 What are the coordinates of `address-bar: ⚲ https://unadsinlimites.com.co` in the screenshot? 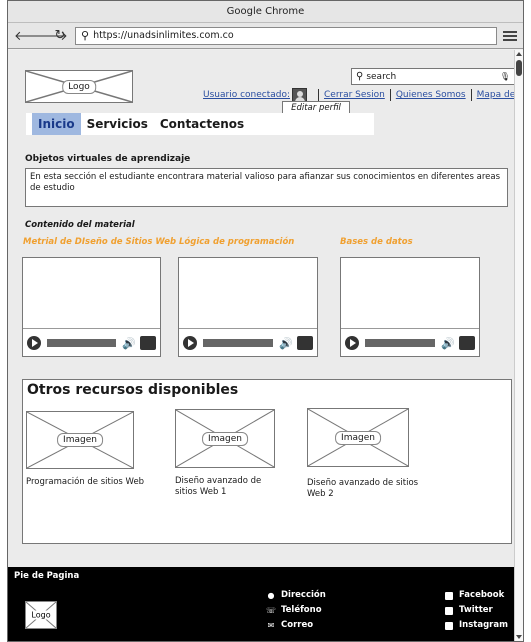 It's located at (286, 35).